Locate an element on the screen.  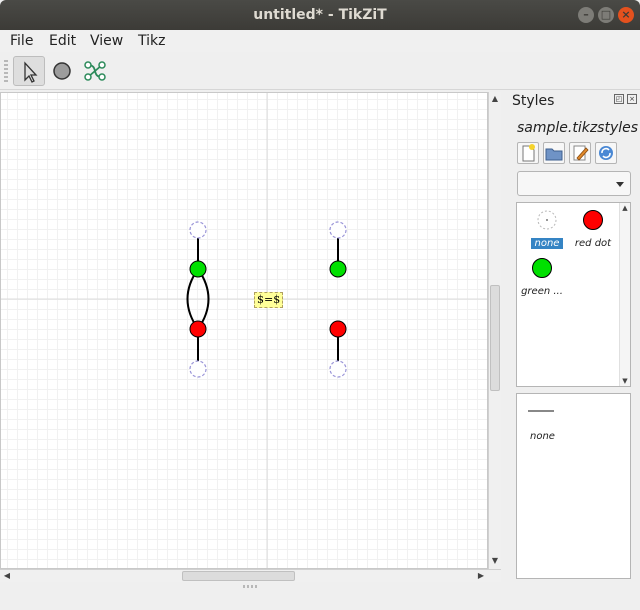
node-none-left-top is located at coordinates (198, 230).